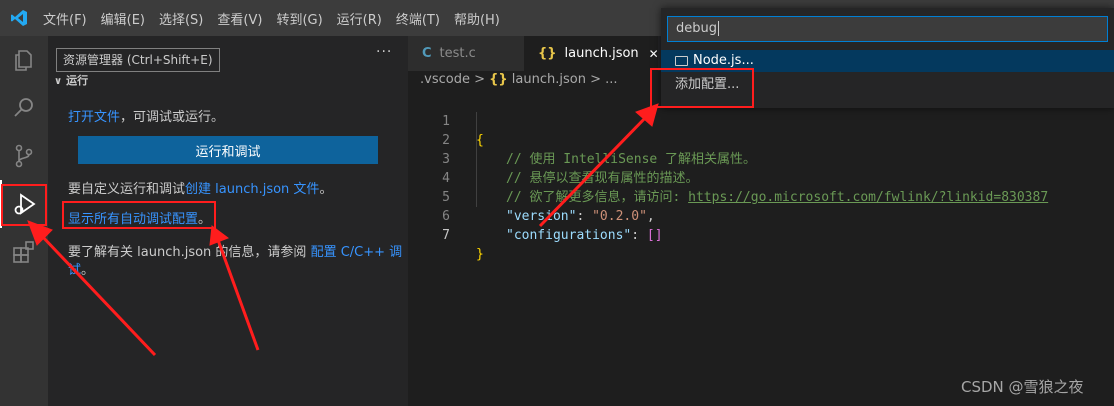 The image size is (1114, 406). Describe the element at coordinates (384, 52) in the screenshot. I see `more-actions-icon: ···` at that location.